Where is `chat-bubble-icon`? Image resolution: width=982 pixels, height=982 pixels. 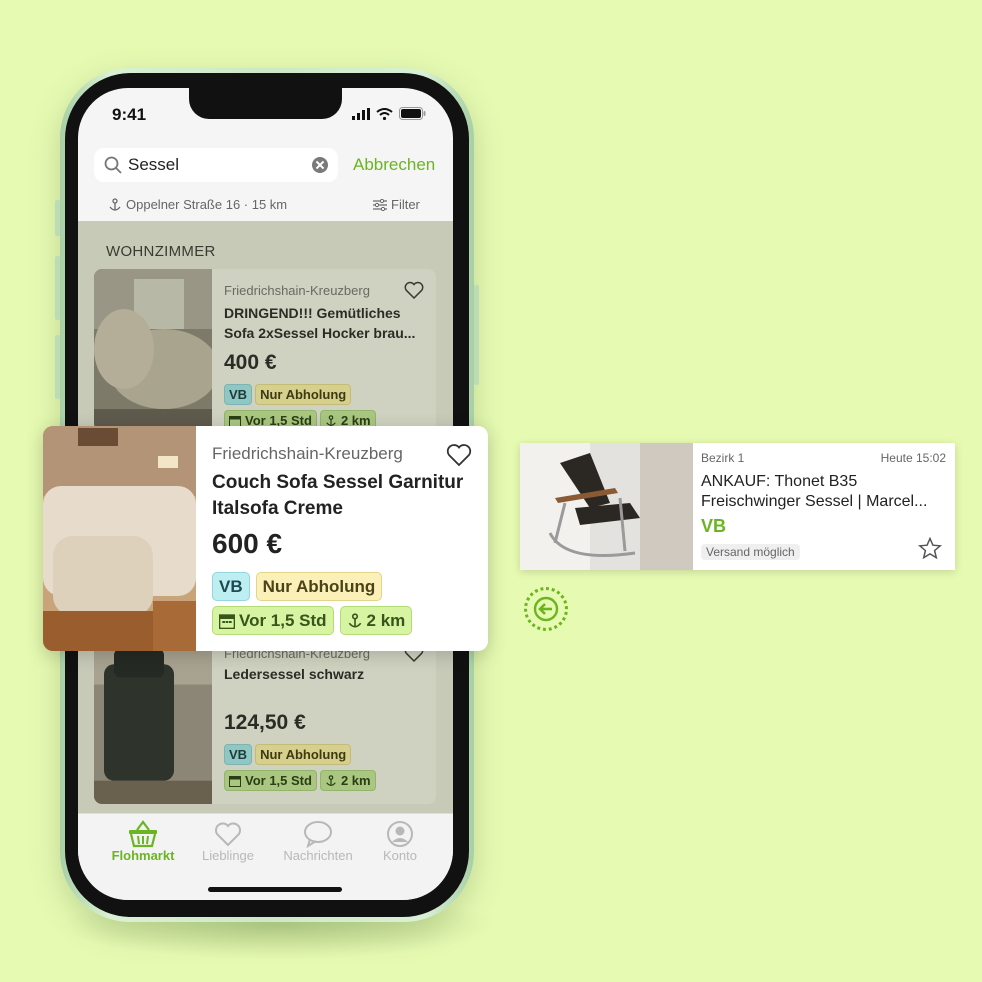
chat-bubble-icon is located at coordinates (318, 834).